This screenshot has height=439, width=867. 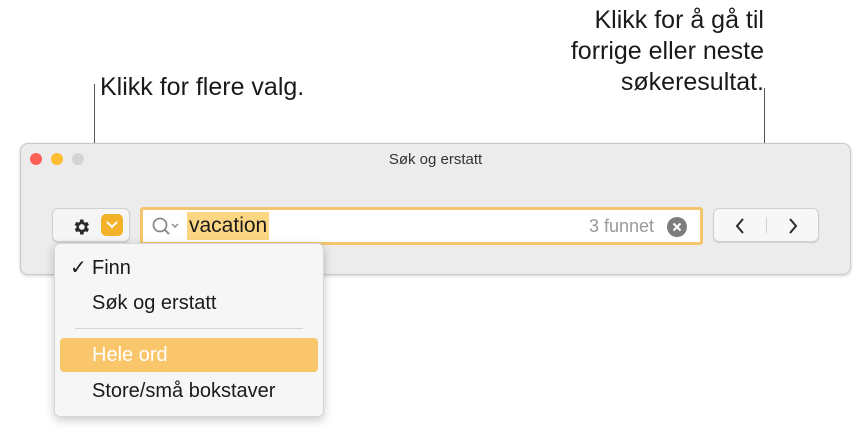 I want to click on search-query: vacation, so click(x=228, y=226).